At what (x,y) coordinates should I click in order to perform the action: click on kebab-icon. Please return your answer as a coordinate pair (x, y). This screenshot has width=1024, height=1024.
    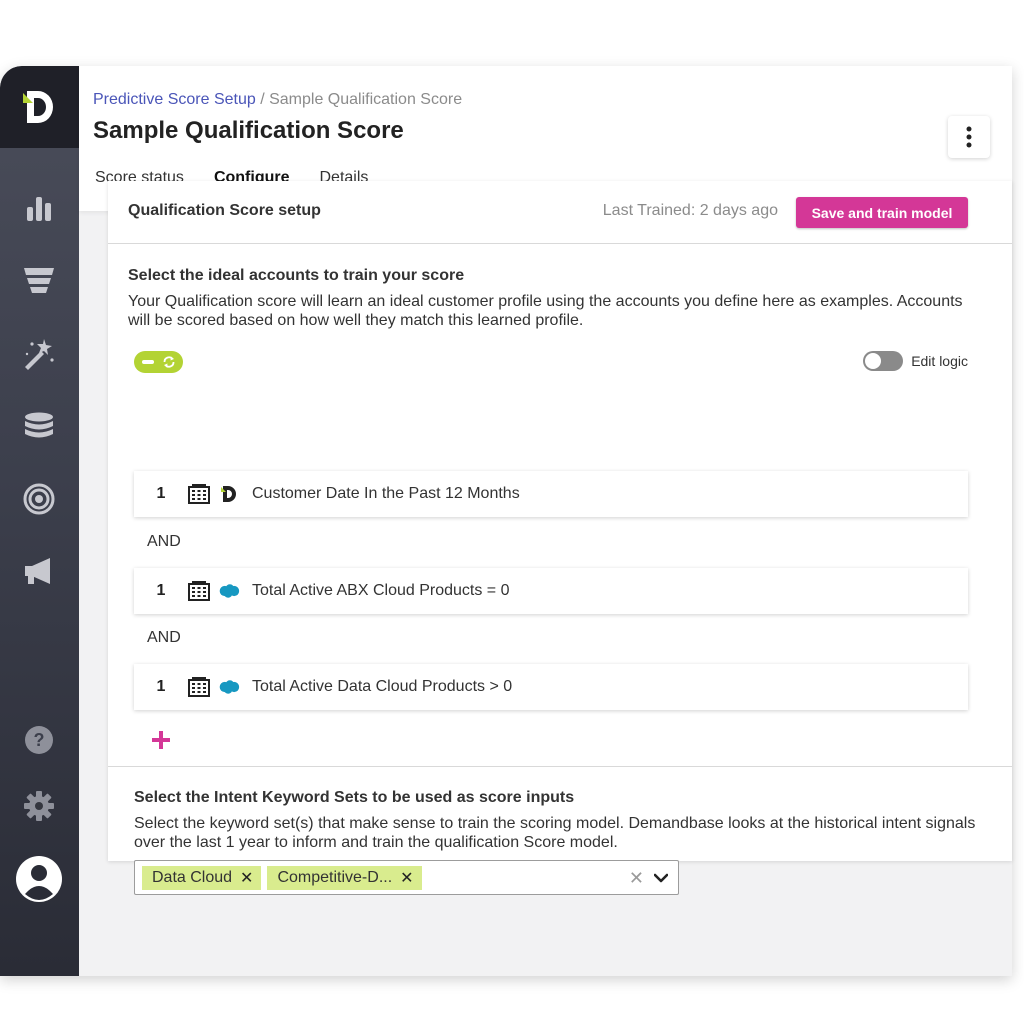
    Looking at the image, I should click on (969, 137).